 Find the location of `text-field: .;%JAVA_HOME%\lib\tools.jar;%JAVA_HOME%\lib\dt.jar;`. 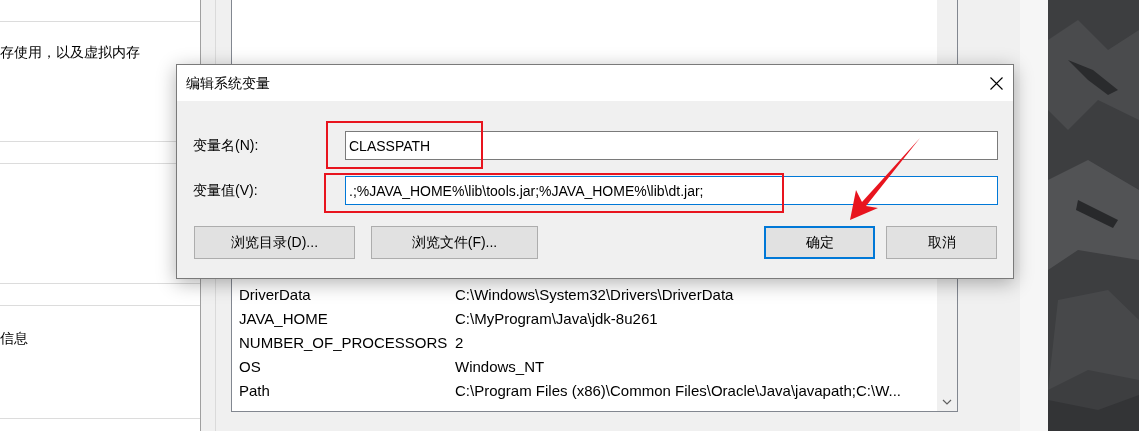

text-field: .;%JAVA_HOME%\lib\tools.jar;%JAVA_HOME%\lib\dt.jar; is located at coordinates (671, 190).